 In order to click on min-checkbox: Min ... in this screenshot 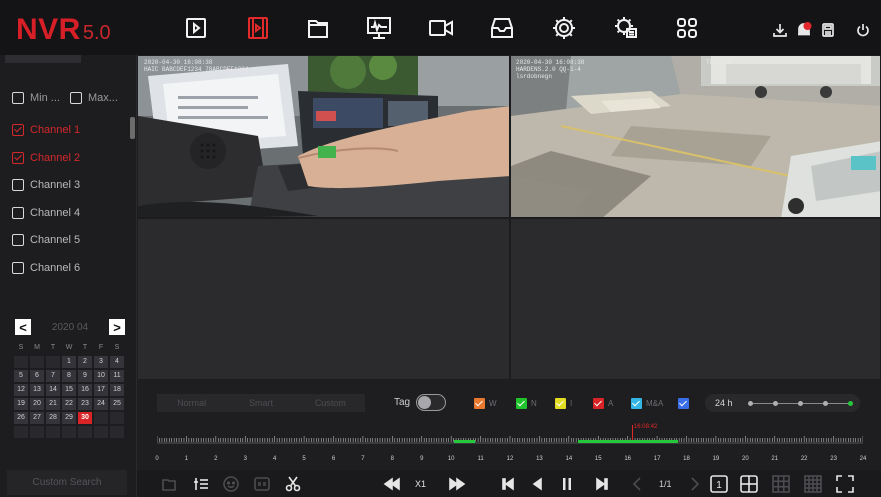, I will do `click(36, 98)`.